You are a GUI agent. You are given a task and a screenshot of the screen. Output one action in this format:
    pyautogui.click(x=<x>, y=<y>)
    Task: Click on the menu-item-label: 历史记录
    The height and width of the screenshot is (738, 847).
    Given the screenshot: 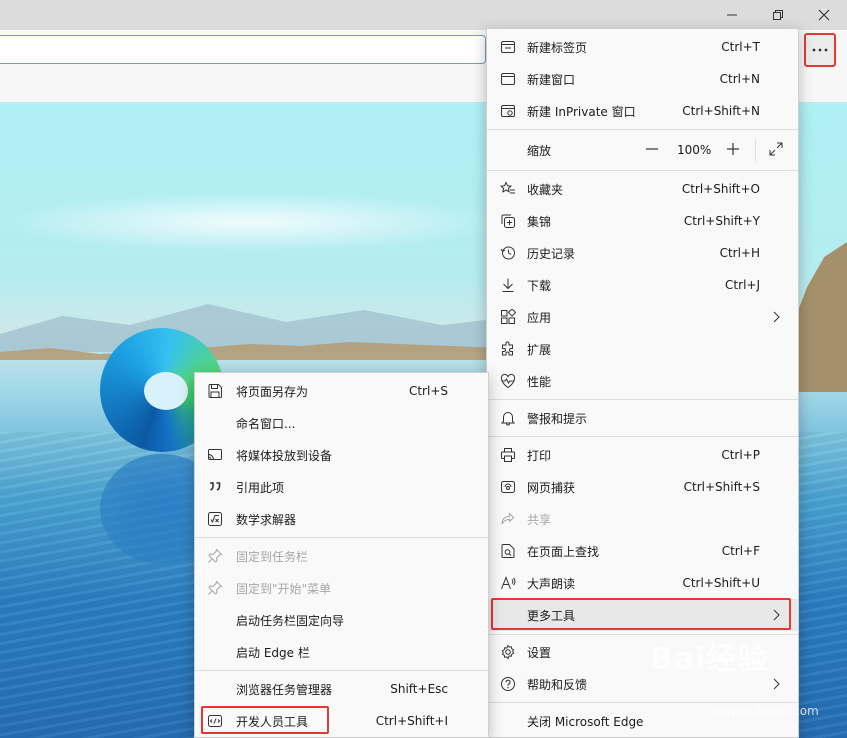 What is the action you would take?
    pyautogui.click(x=551, y=253)
    